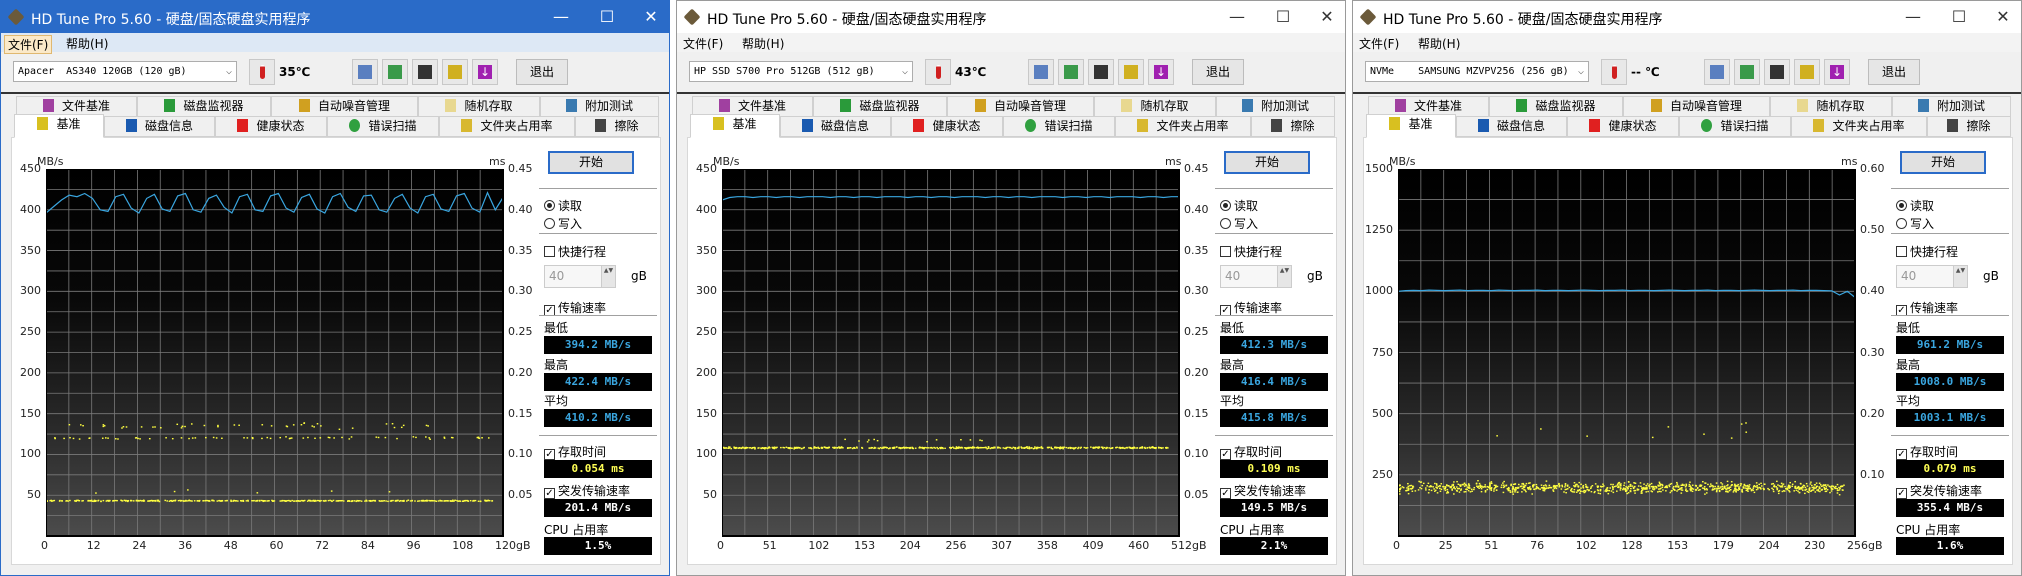 Image resolution: width=2022 pixels, height=576 pixels. I want to click on drive-select: HP SSD S700 Pro 512GB (512 gB) ⌵, so click(801, 71).